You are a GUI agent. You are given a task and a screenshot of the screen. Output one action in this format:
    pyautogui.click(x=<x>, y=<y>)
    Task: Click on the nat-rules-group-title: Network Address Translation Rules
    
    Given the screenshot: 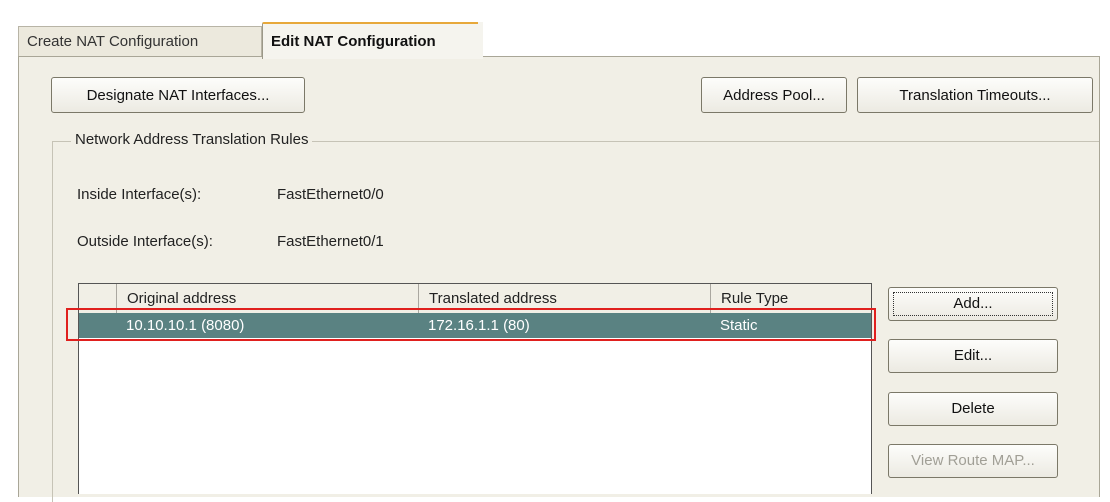 What is the action you would take?
    pyautogui.click(x=192, y=139)
    